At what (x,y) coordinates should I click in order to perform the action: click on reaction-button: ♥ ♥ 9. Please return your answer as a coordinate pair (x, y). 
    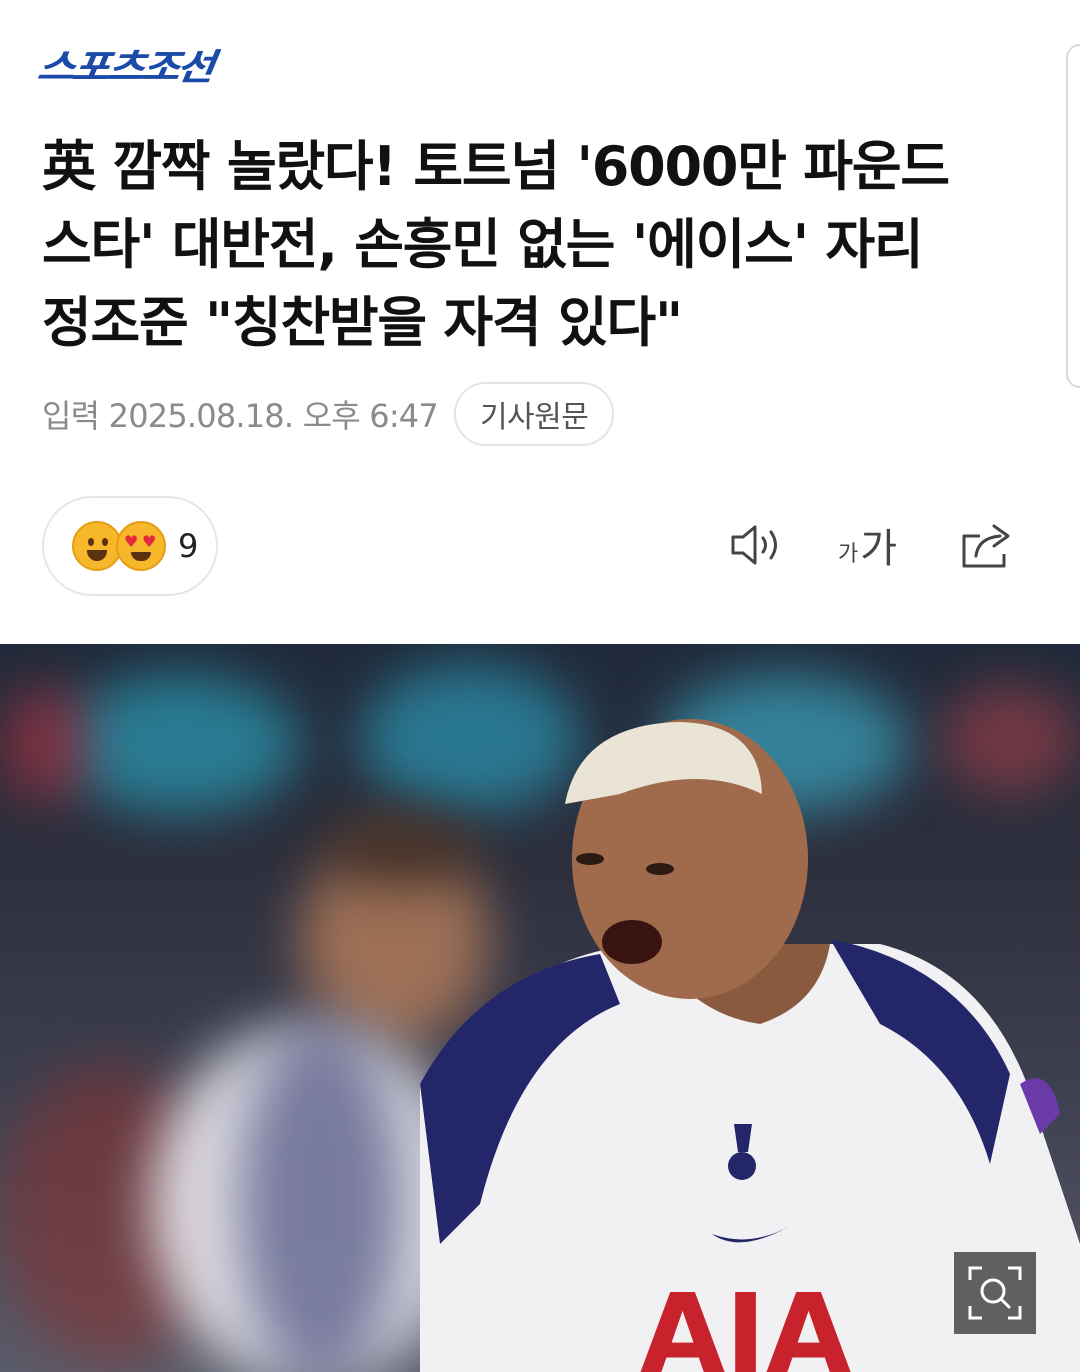
    Looking at the image, I should click on (130, 546).